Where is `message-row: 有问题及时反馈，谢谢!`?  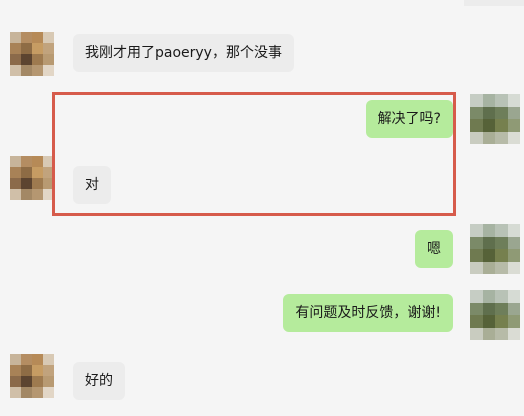
message-row: 有问题及时反馈，谢谢! is located at coordinates (262, 316).